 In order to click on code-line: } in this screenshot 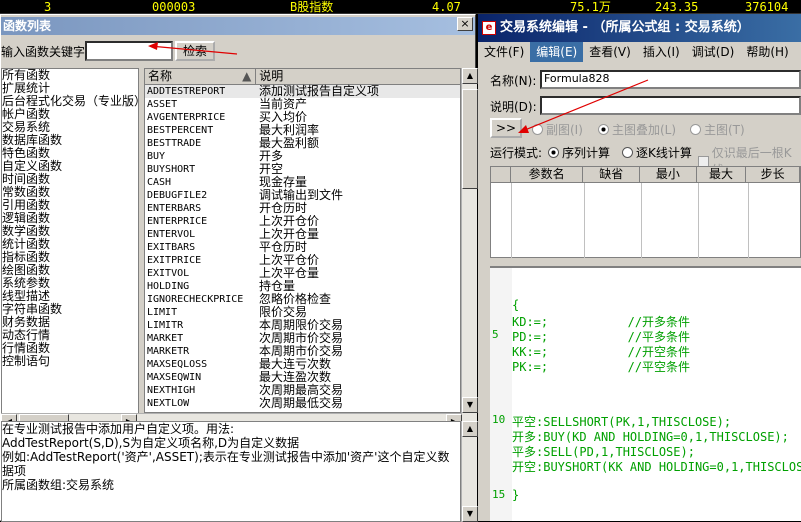, I will do `click(515, 495)`.